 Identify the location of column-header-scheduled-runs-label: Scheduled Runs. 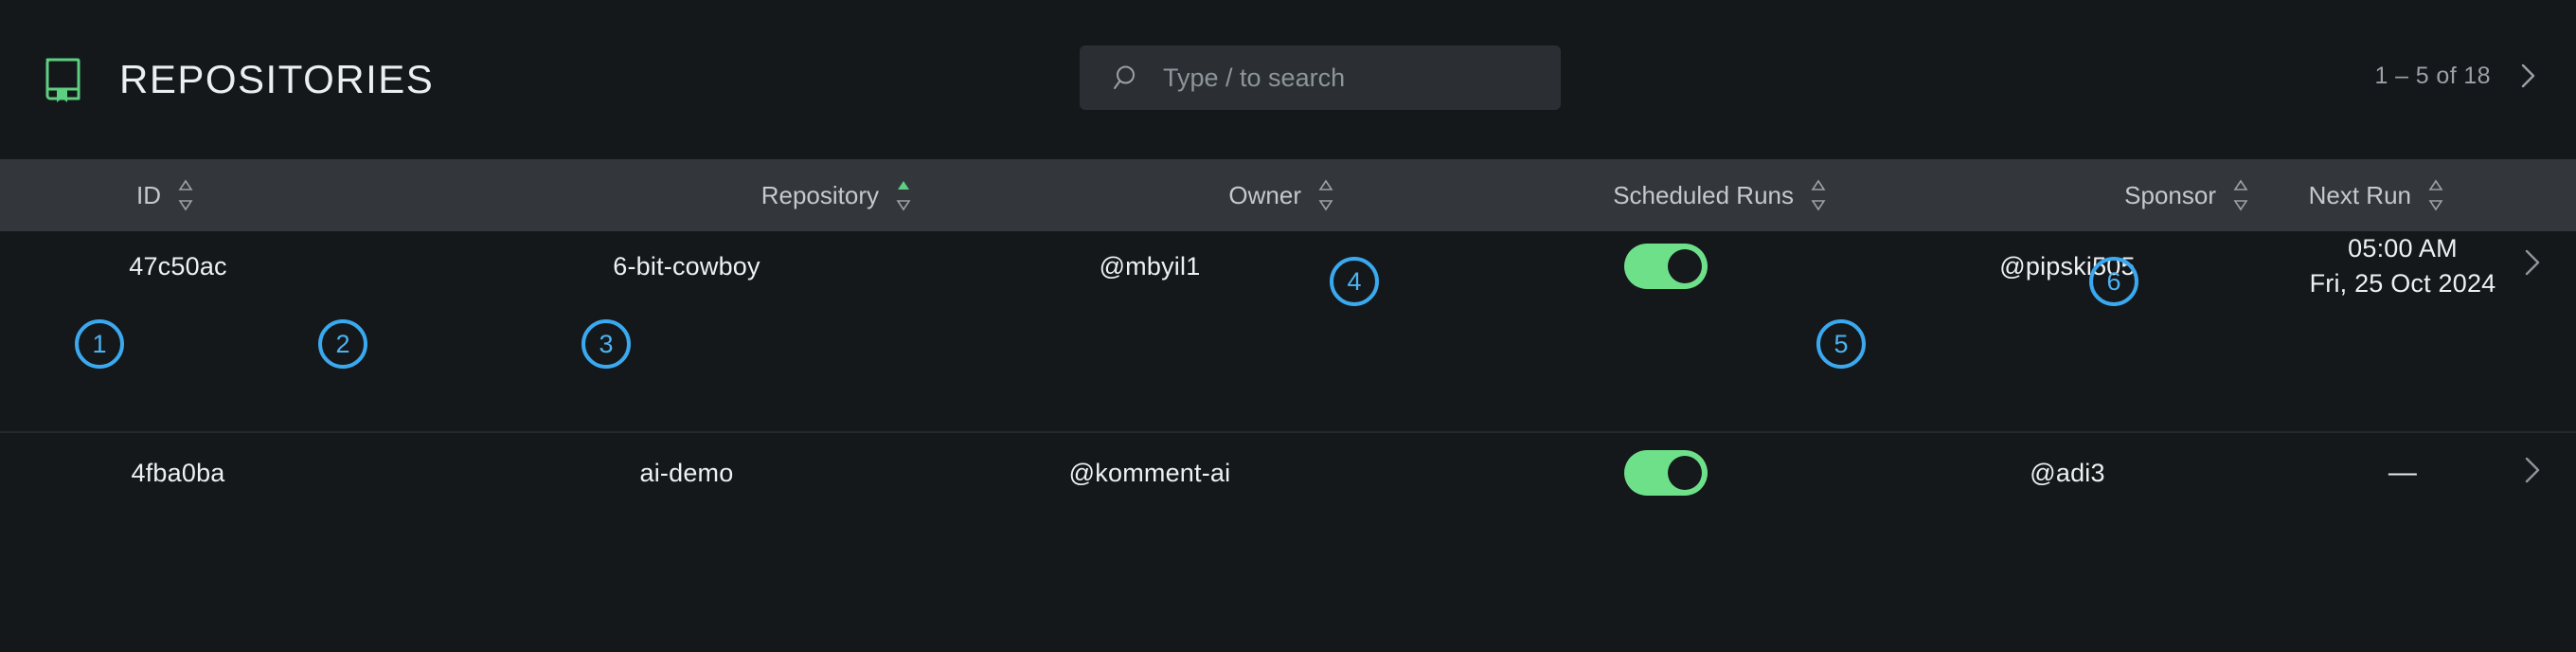
(1703, 194).